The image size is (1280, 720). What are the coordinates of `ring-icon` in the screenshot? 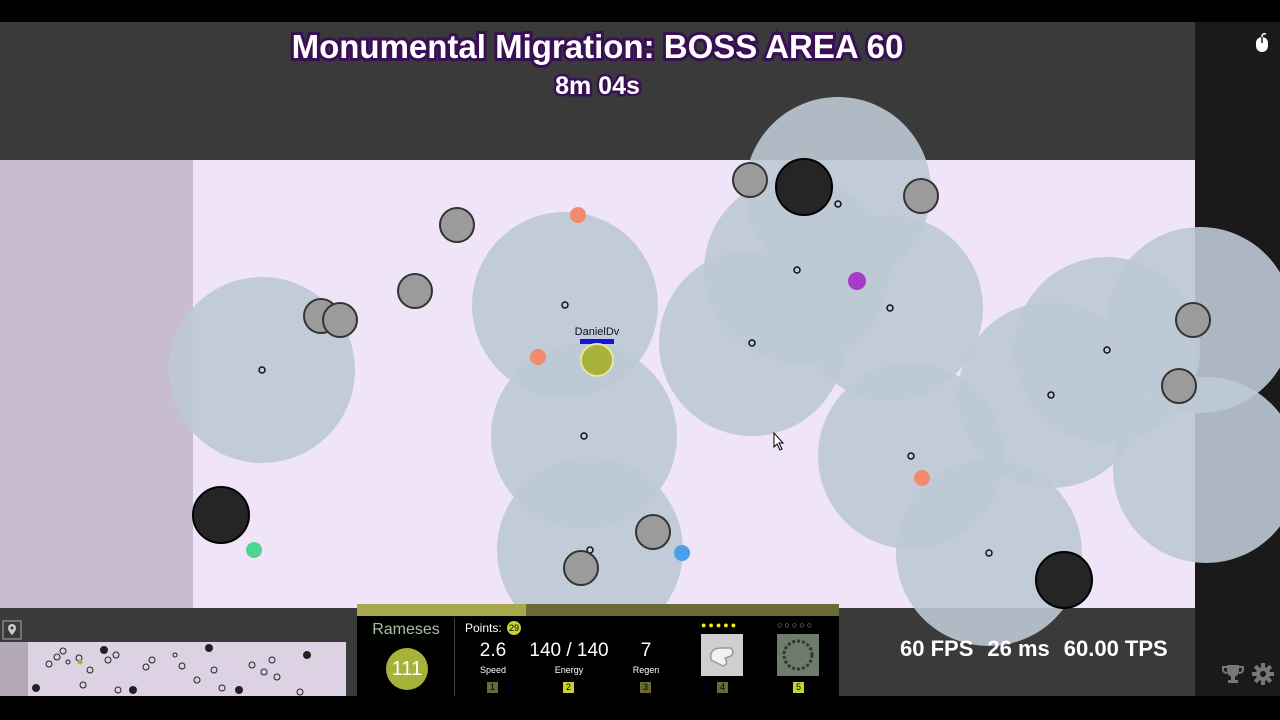 It's located at (798, 655).